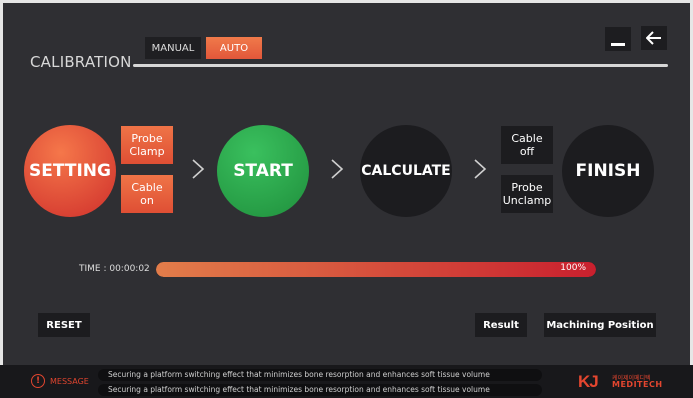 This screenshot has width=693, height=398. What do you see at coordinates (70, 171) in the screenshot?
I see `setting-step-button: SETTING` at bounding box center [70, 171].